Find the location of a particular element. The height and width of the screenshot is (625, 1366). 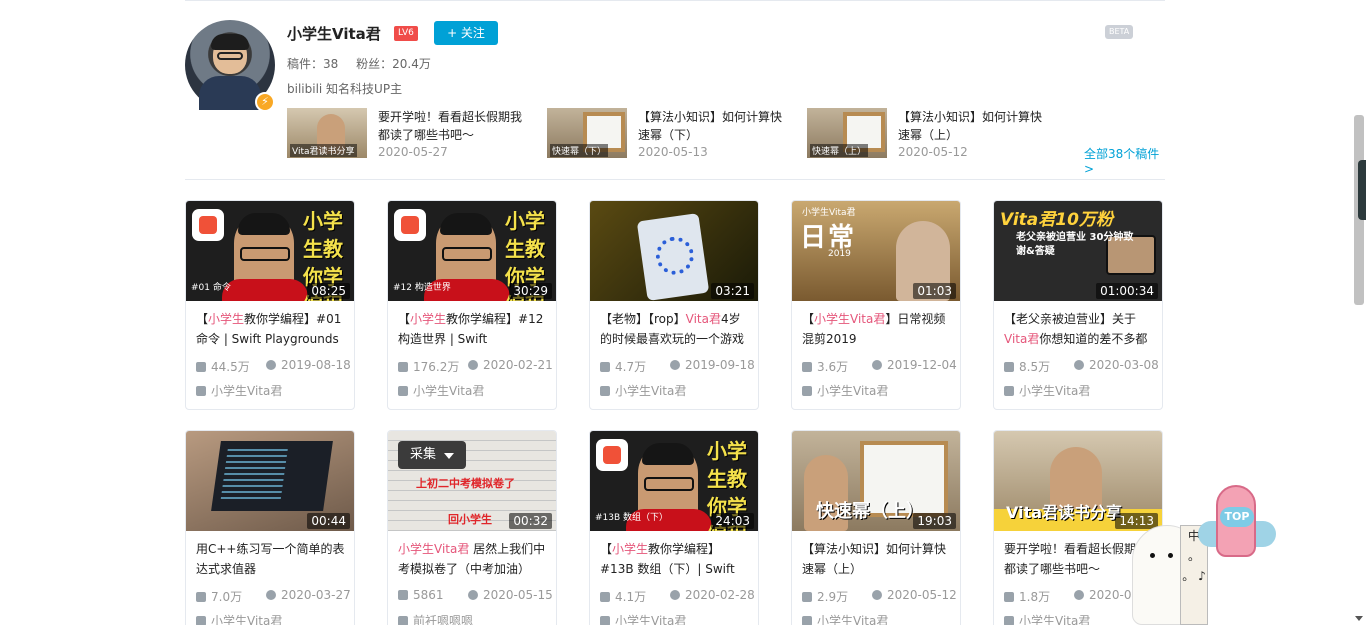

video-title: 【小学生Vita君】日常视频混剪2019 is located at coordinates (877, 329).